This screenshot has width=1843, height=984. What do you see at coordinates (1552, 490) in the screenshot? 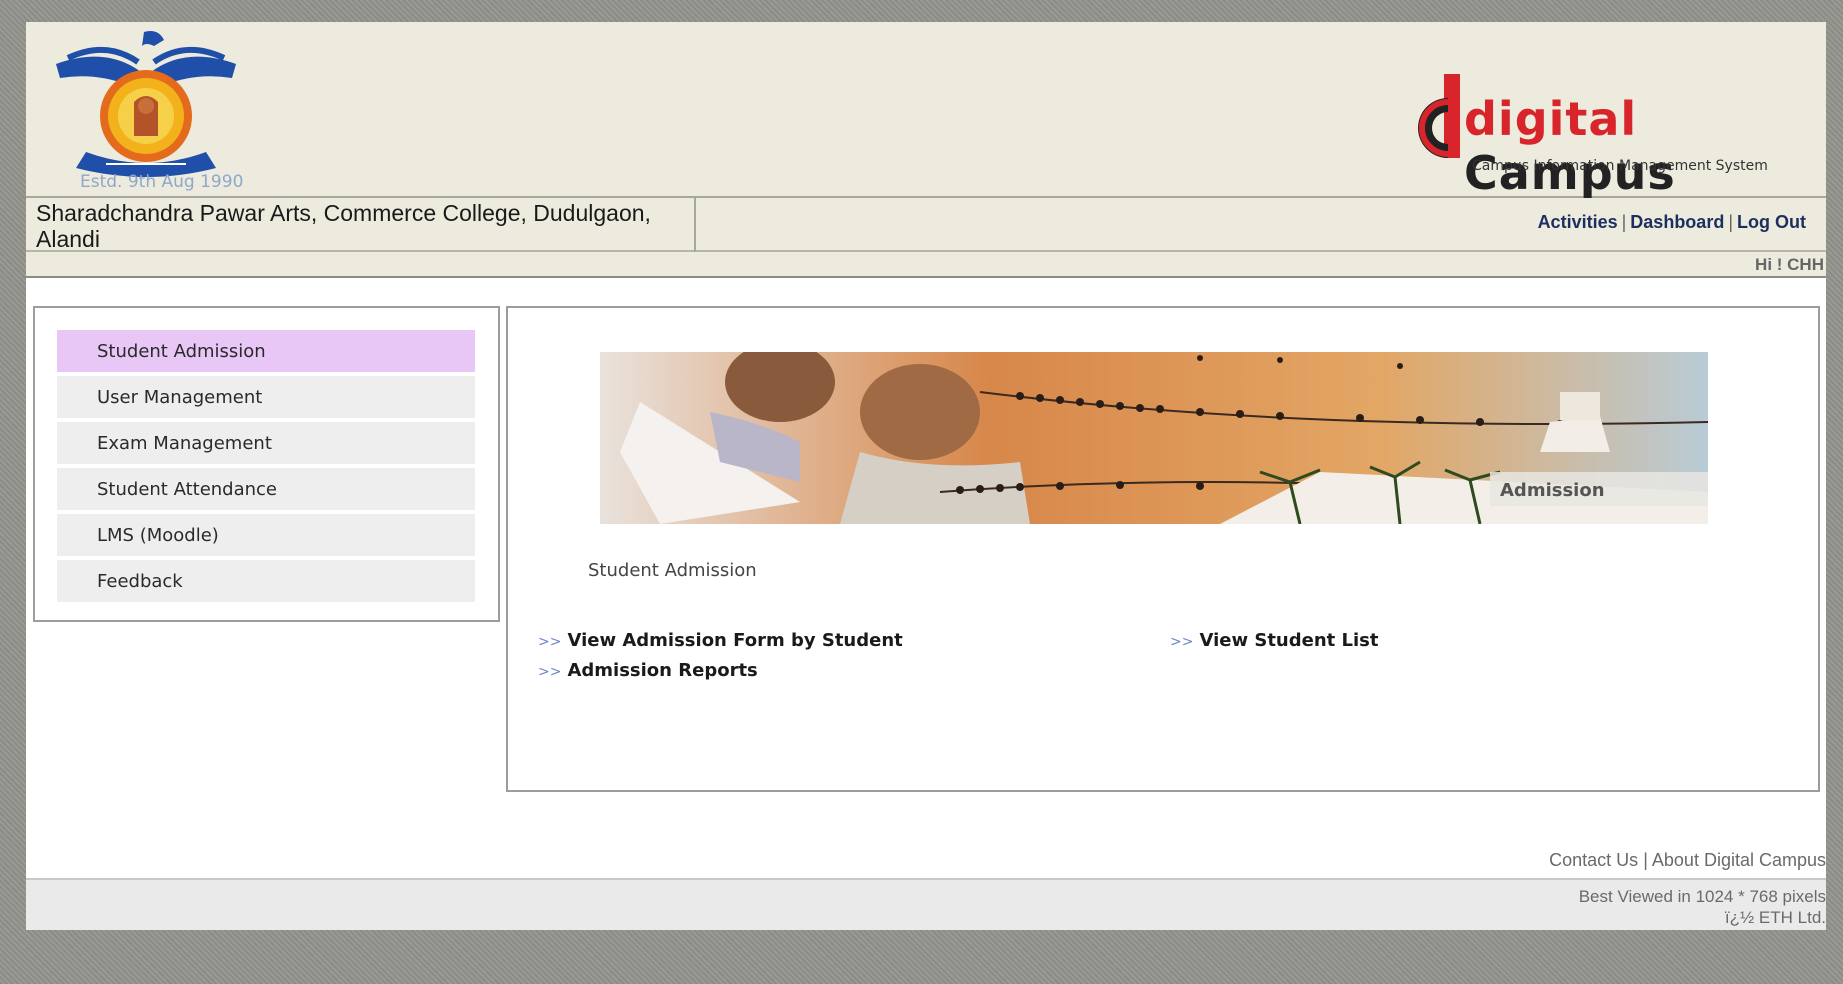
I see `banner-label: Admission` at bounding box center [1552, 490].